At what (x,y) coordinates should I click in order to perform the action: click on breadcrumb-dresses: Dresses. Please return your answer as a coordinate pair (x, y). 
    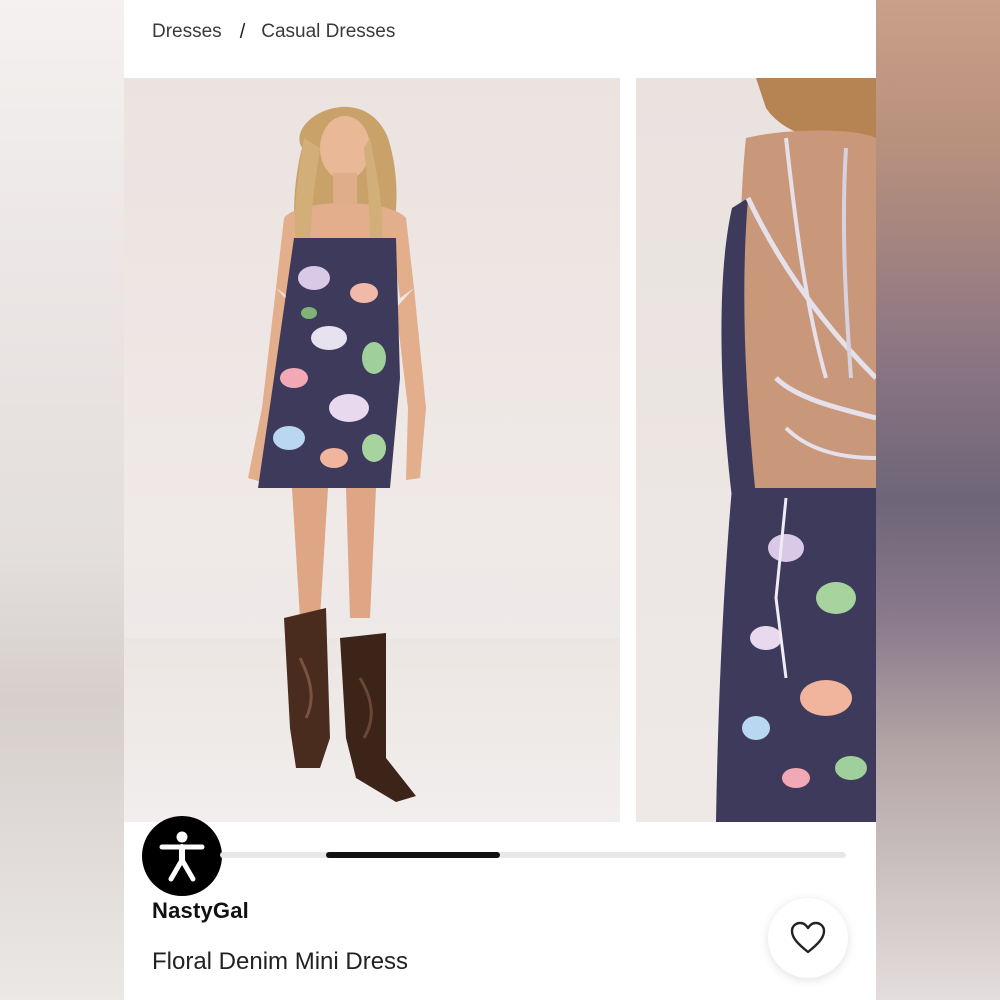
    Looking at the image, I should click on (187, 32).